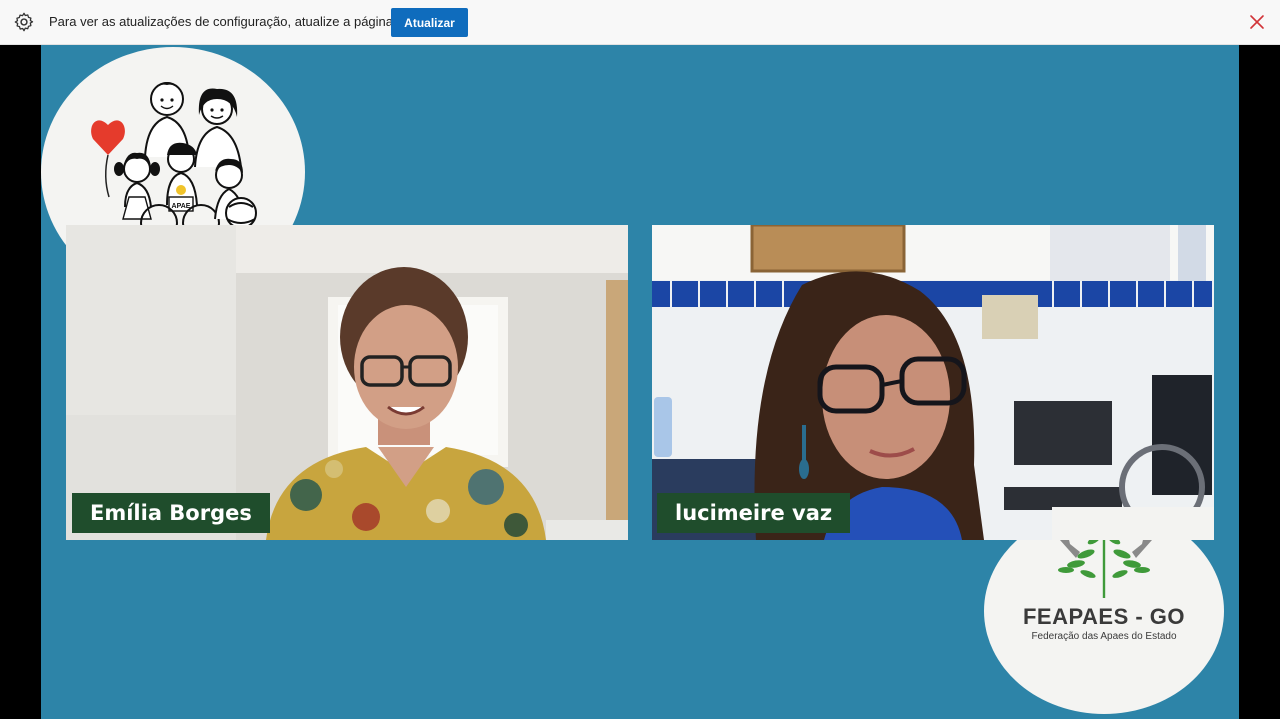  What do you see at coordinates (1257, 22) in the screenshot?
I see `close-icon` at bounding box center [1257, 22].